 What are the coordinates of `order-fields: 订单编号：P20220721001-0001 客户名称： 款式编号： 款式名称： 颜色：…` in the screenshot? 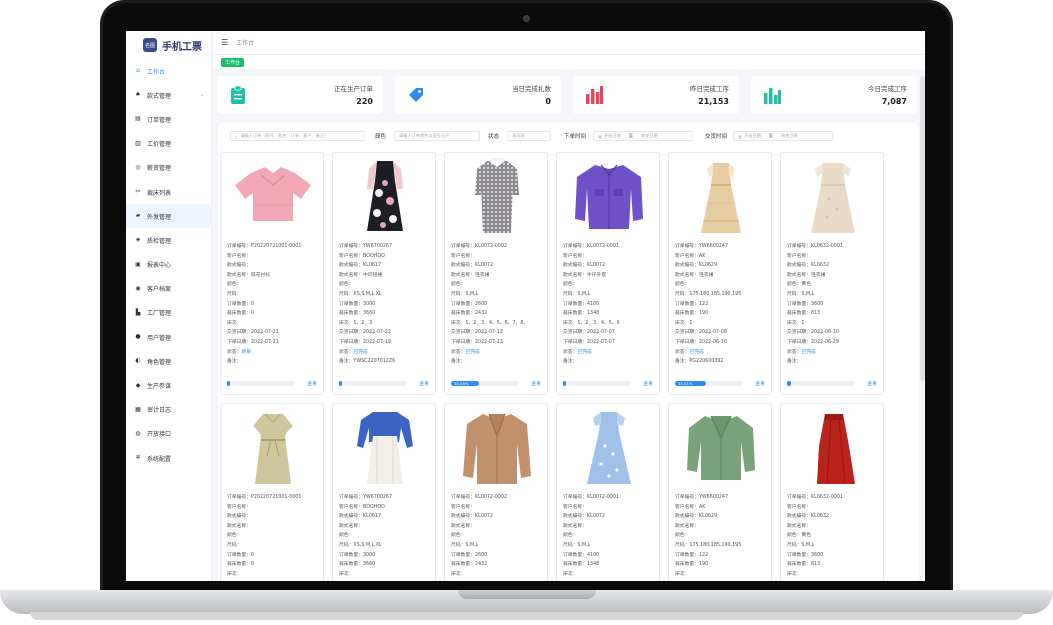 It's located at (274, 536).